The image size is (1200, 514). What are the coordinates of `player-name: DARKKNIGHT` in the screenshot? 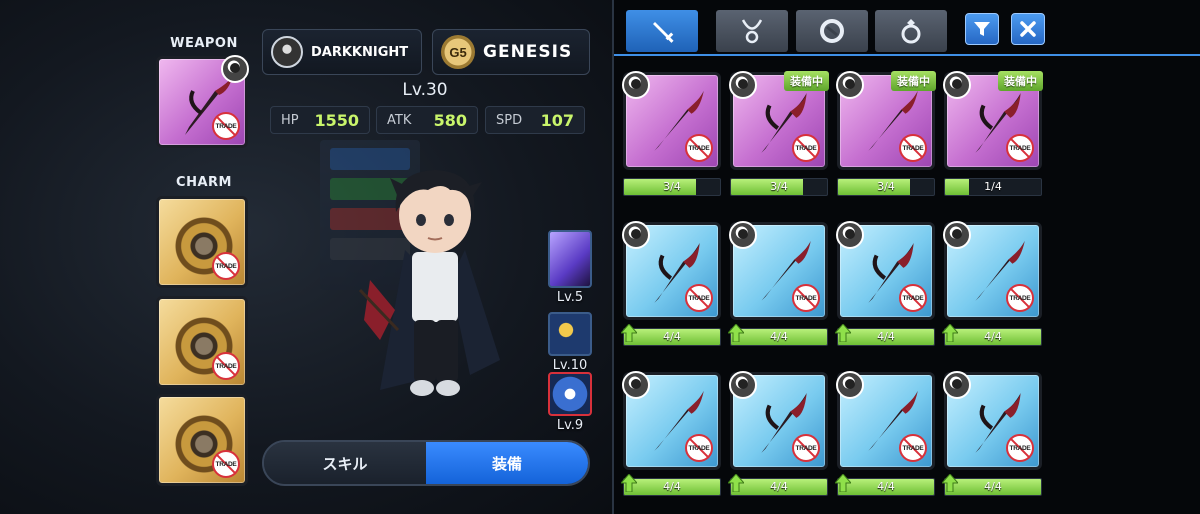 It's located at (360, 52).